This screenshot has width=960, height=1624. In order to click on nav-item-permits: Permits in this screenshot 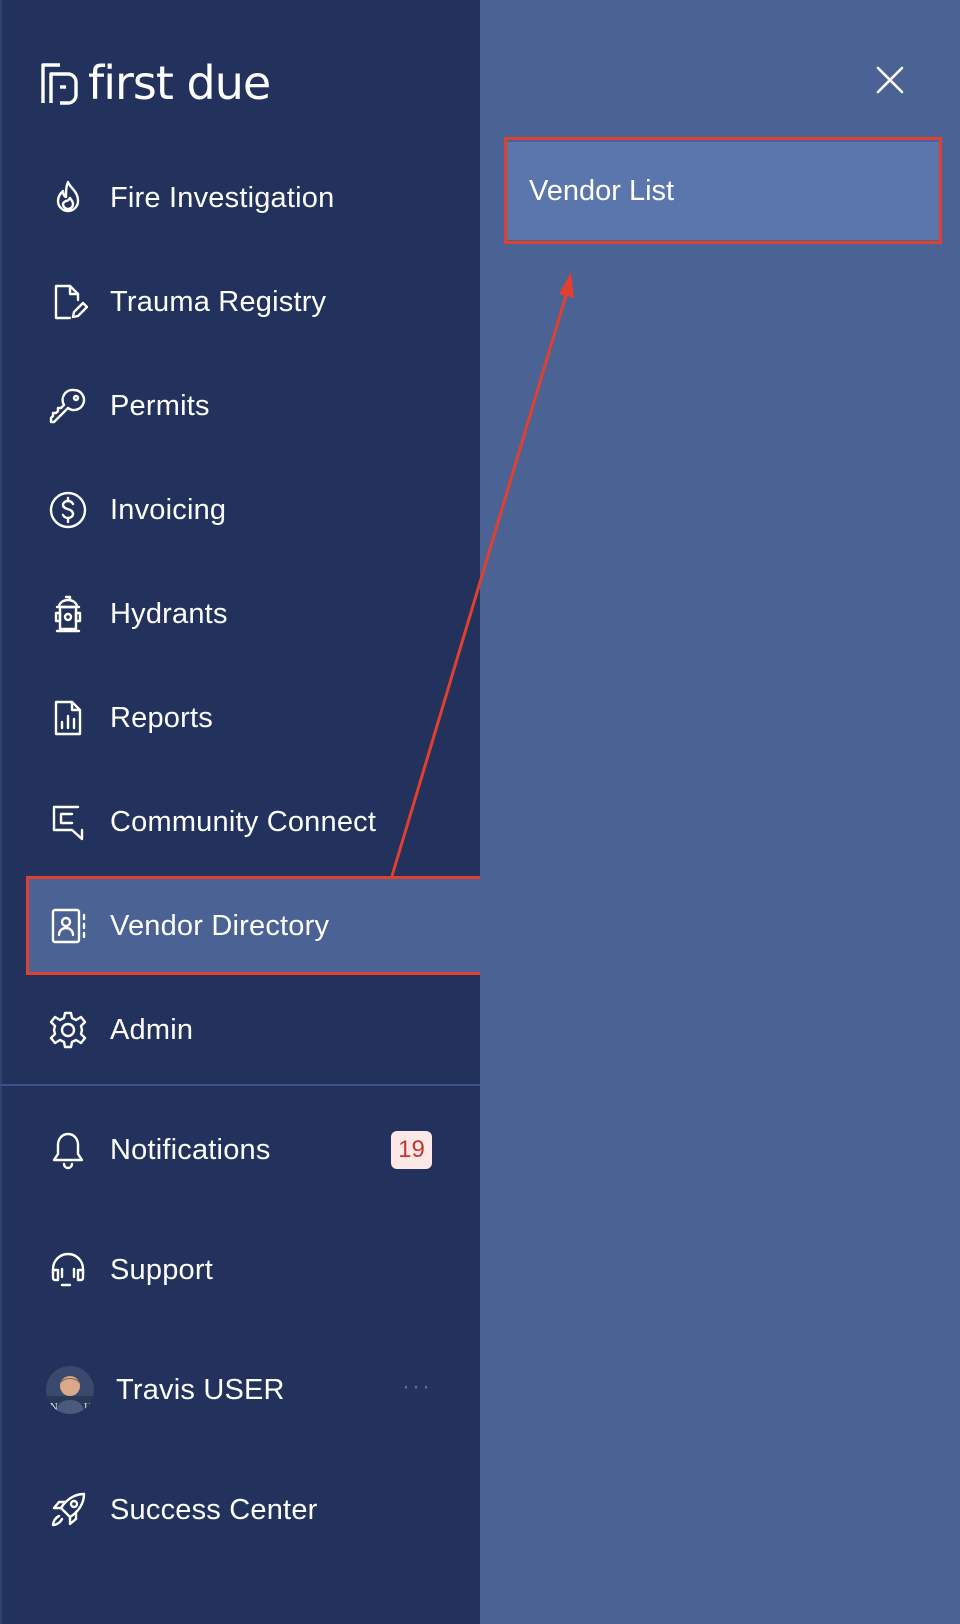, I will do `click(254, 406)`.